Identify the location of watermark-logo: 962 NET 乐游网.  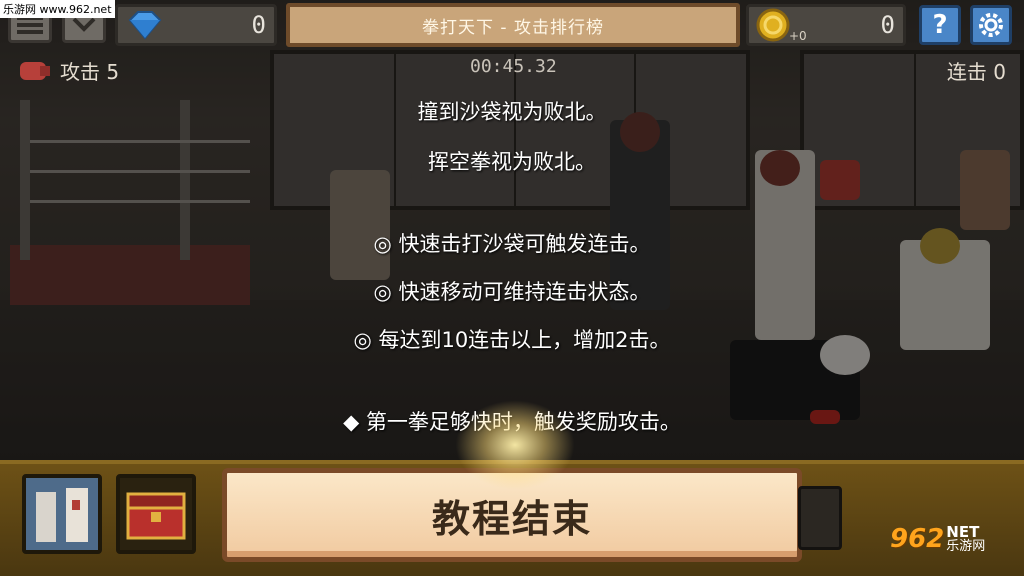
(937, 539).